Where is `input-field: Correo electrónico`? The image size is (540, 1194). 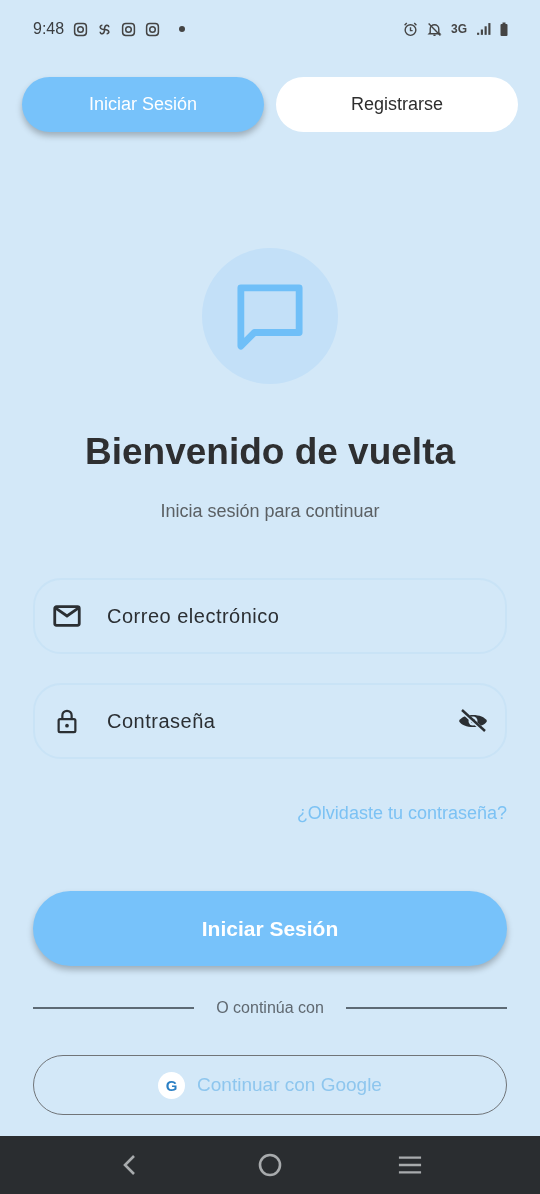
input-field: Correo electrónico is located at coordinates (270, 616).